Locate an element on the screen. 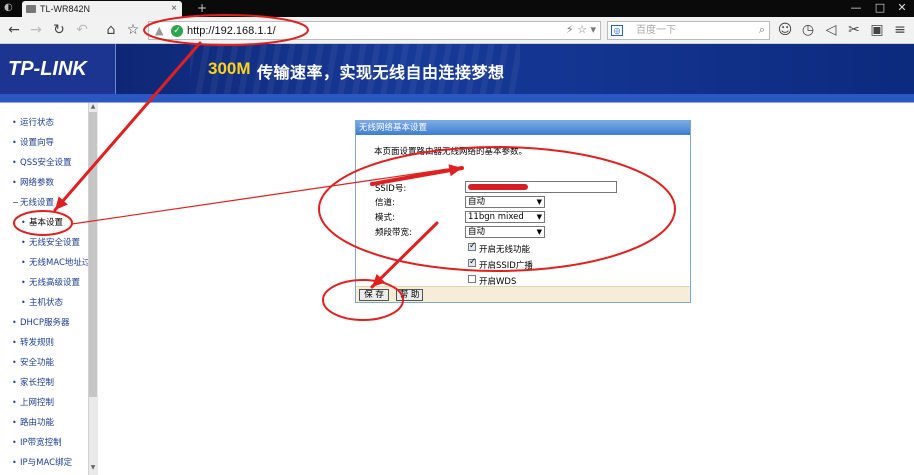  undo-close-icon: ↶ is located at coordinates (82, 30).